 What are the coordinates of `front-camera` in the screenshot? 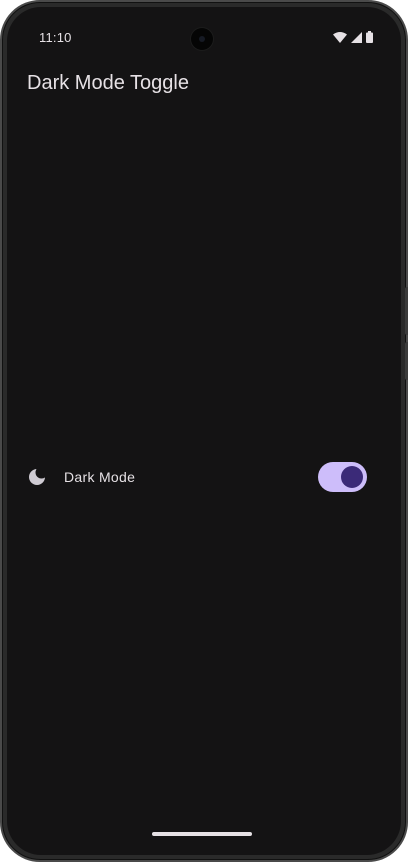 It's located at (202, 39).